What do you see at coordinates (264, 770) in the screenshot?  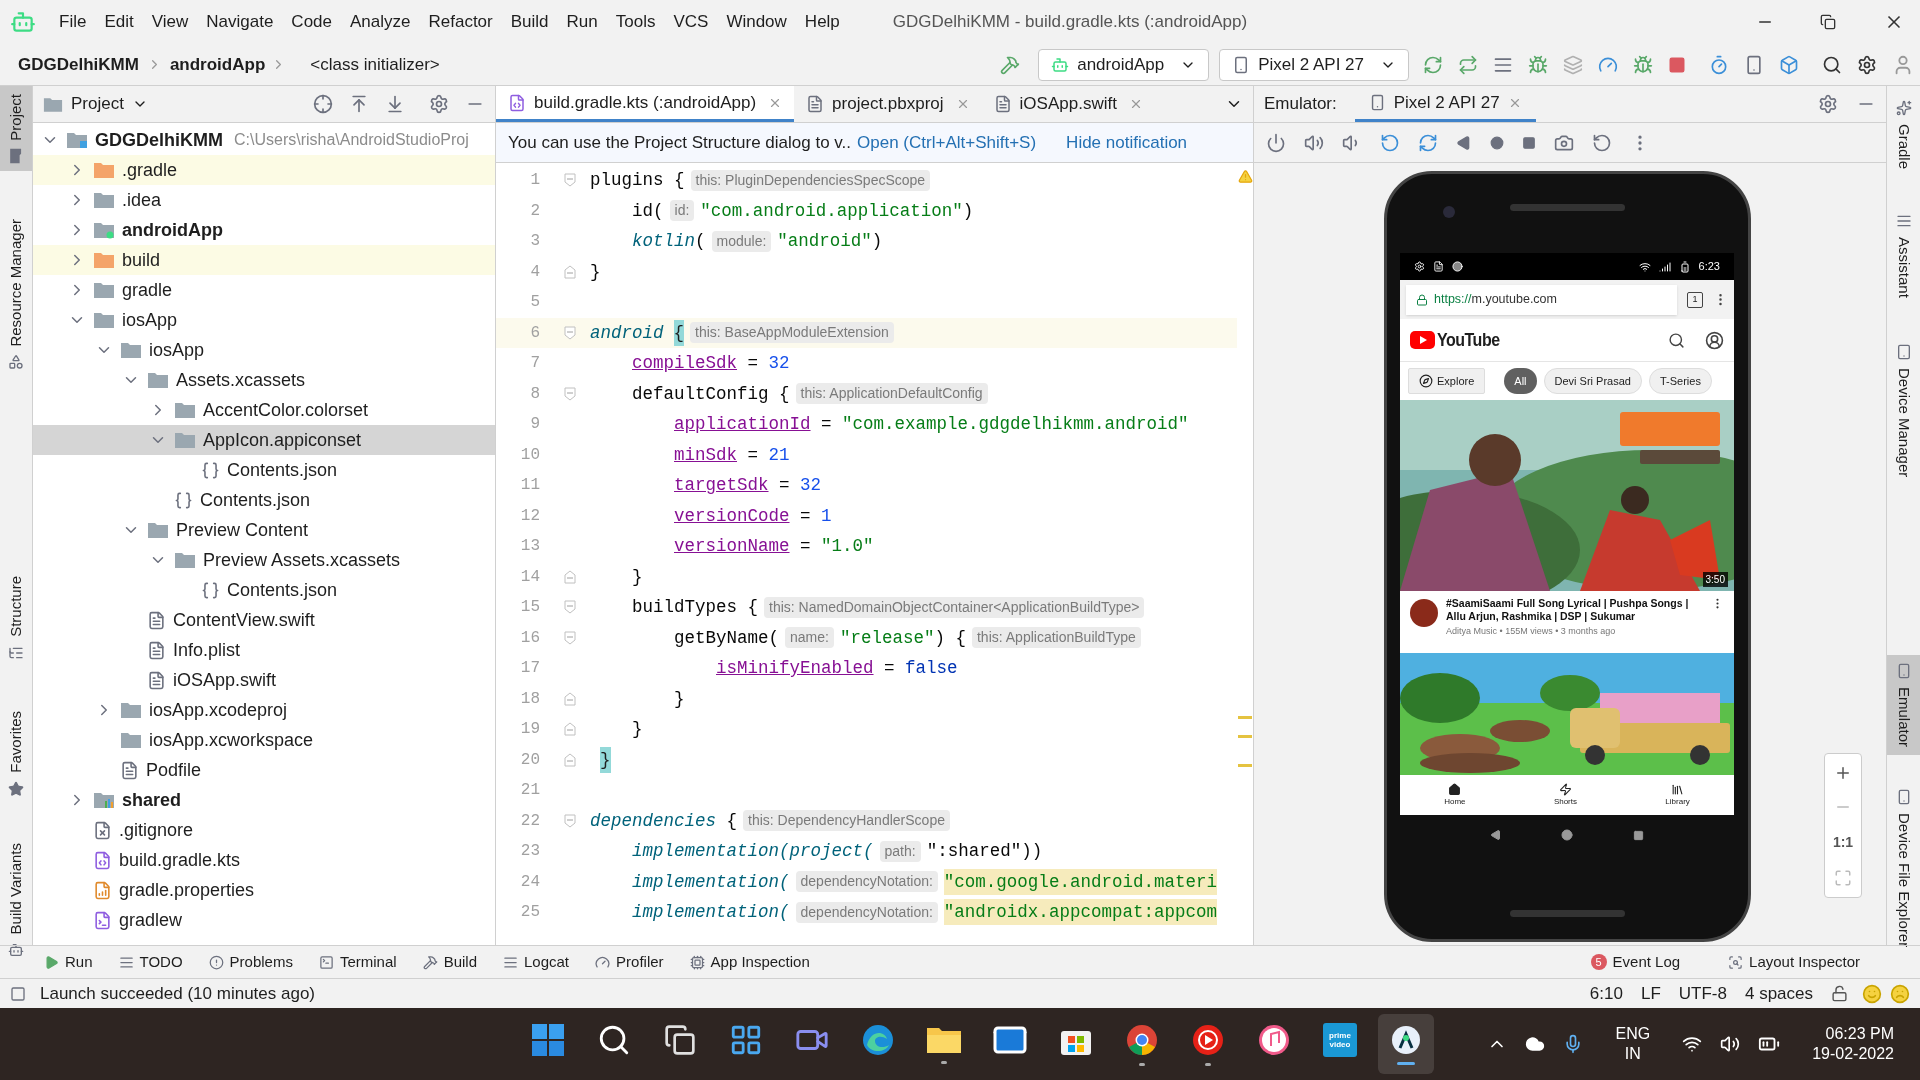 I see `tree-item: Podfile` at bounding box center [264, 770].